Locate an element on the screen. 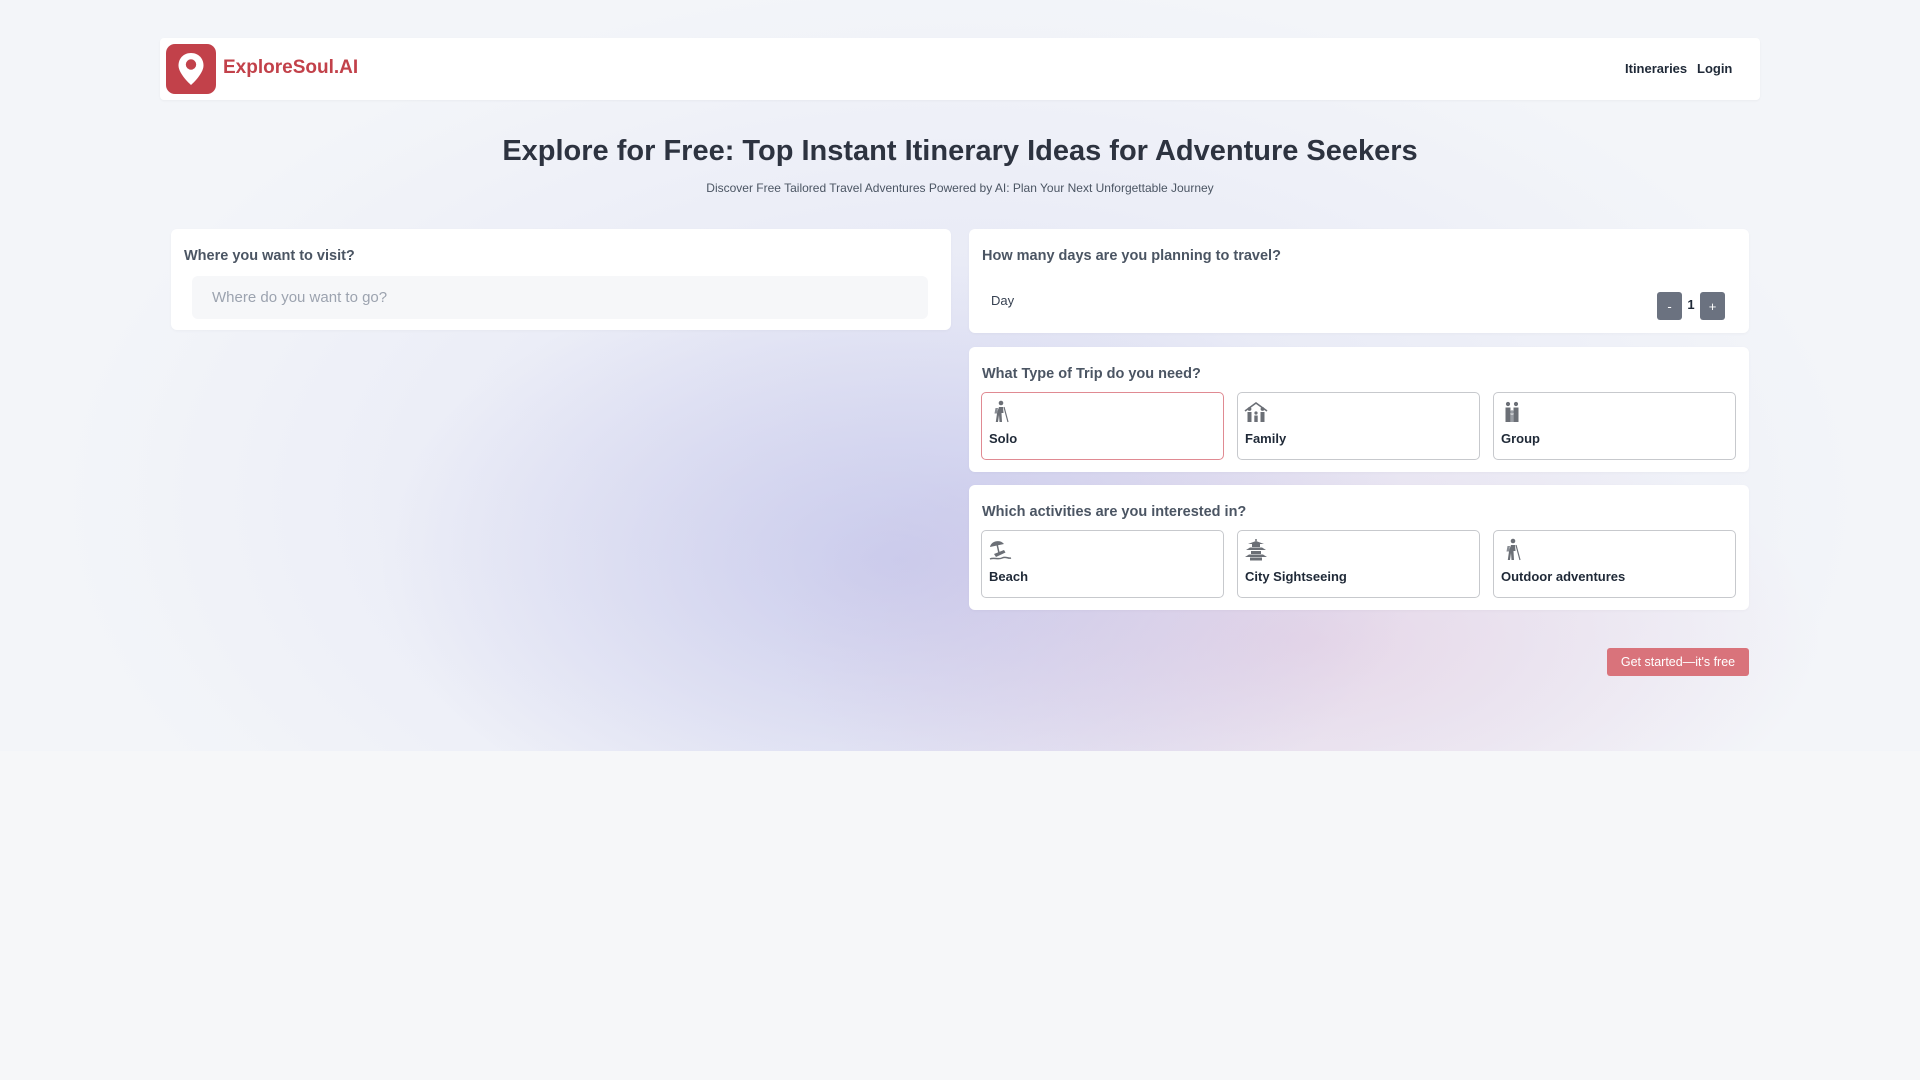 This screenshot has width=1920, height=1080. nav-link-itineraries: Itineraries is located at coordinates (1656, 68).